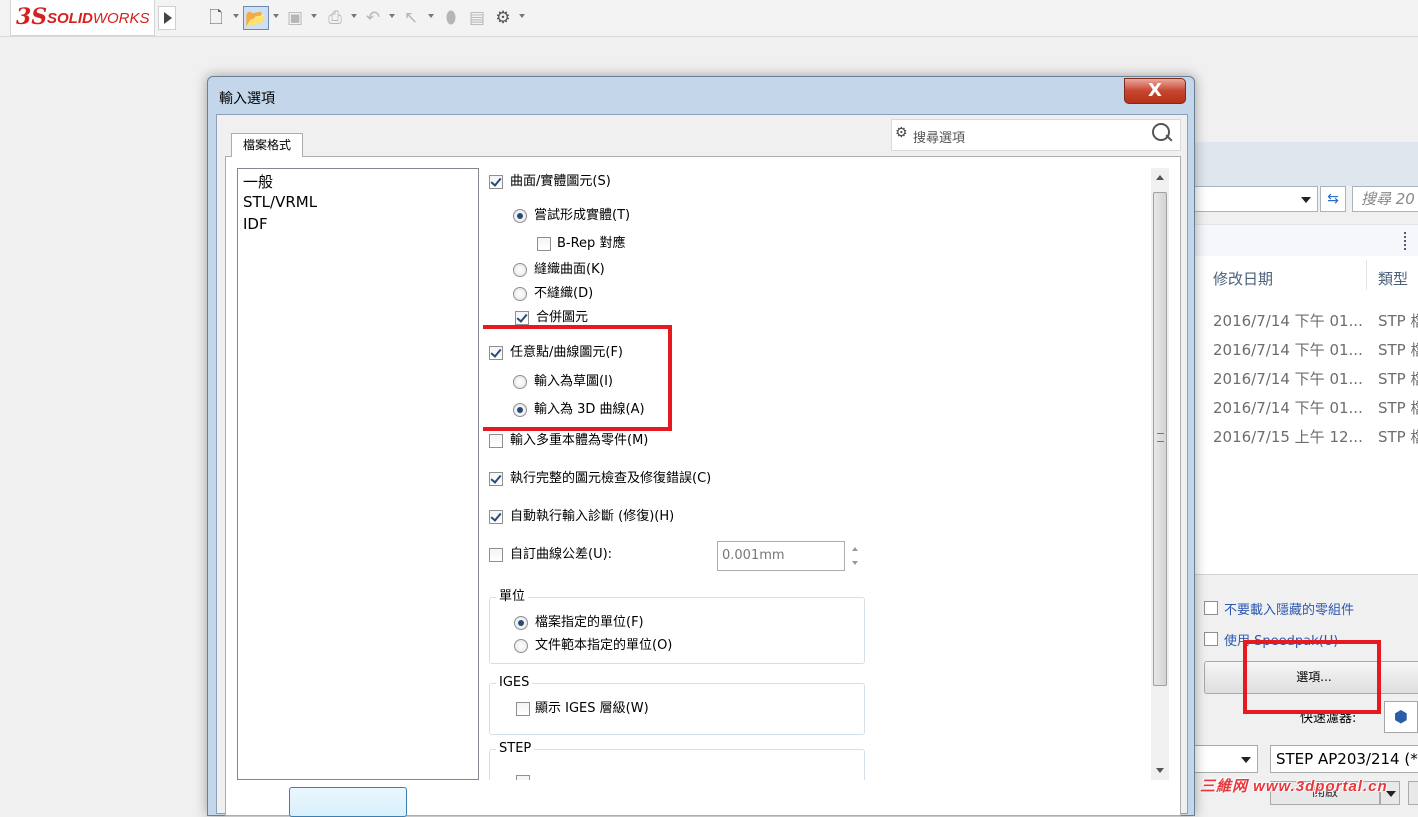  I want to click on new-file-icon: 🗋, so click(216, 18).